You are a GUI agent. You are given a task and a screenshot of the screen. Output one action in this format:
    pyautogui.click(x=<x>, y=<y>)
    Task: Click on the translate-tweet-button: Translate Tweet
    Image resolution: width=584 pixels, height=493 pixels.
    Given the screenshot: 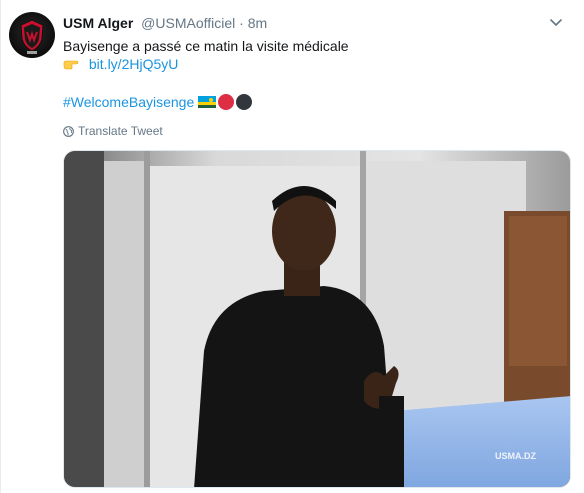 What is the action you would take?
    pyautogui.click(x=113, y=131)
    